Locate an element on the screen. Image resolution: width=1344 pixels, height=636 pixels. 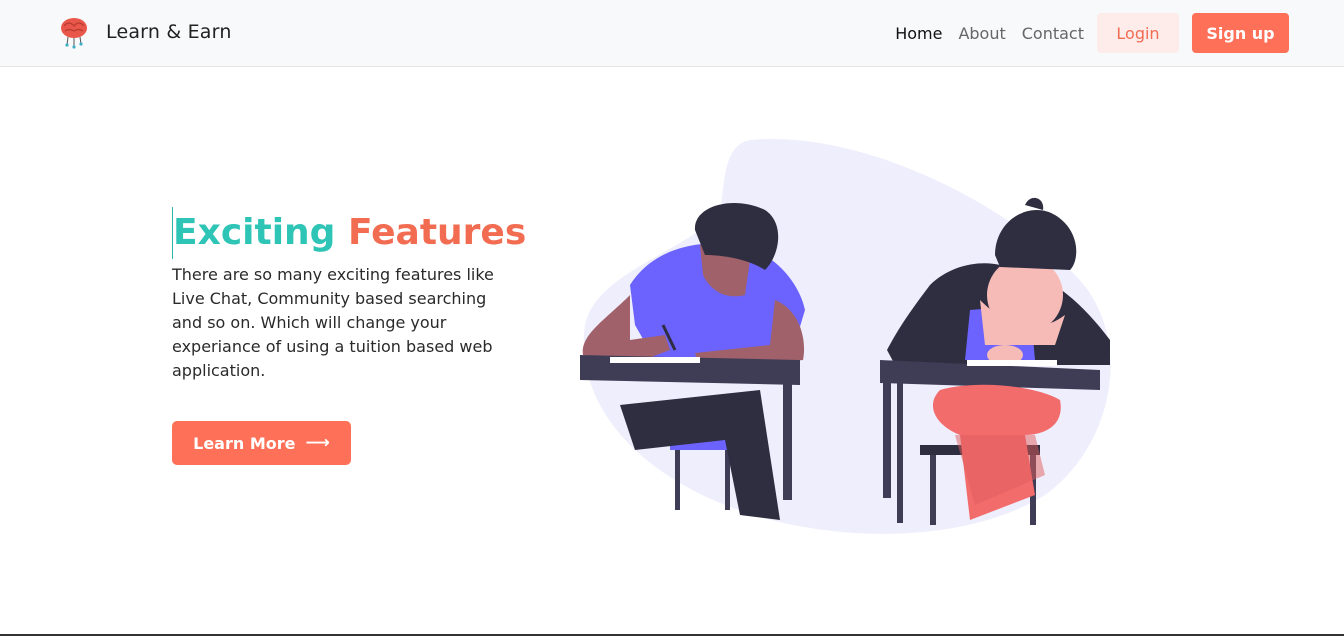
brand: Learn & Earn is located at coordinates (145, 32).